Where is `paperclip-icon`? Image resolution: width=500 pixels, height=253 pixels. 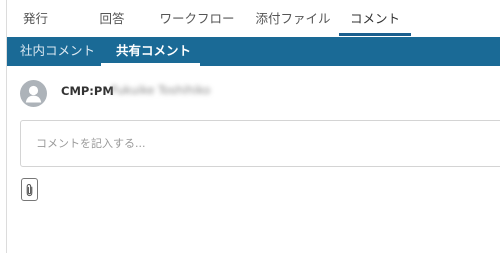
paperclip-icon is located at coordinates (29, 190).